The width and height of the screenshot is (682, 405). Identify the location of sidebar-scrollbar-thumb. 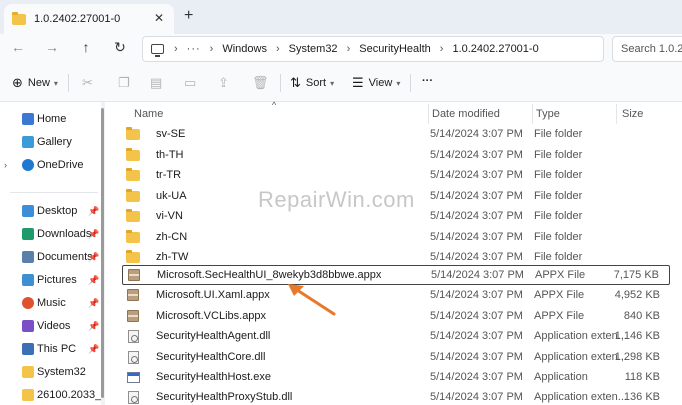
(102, 253).